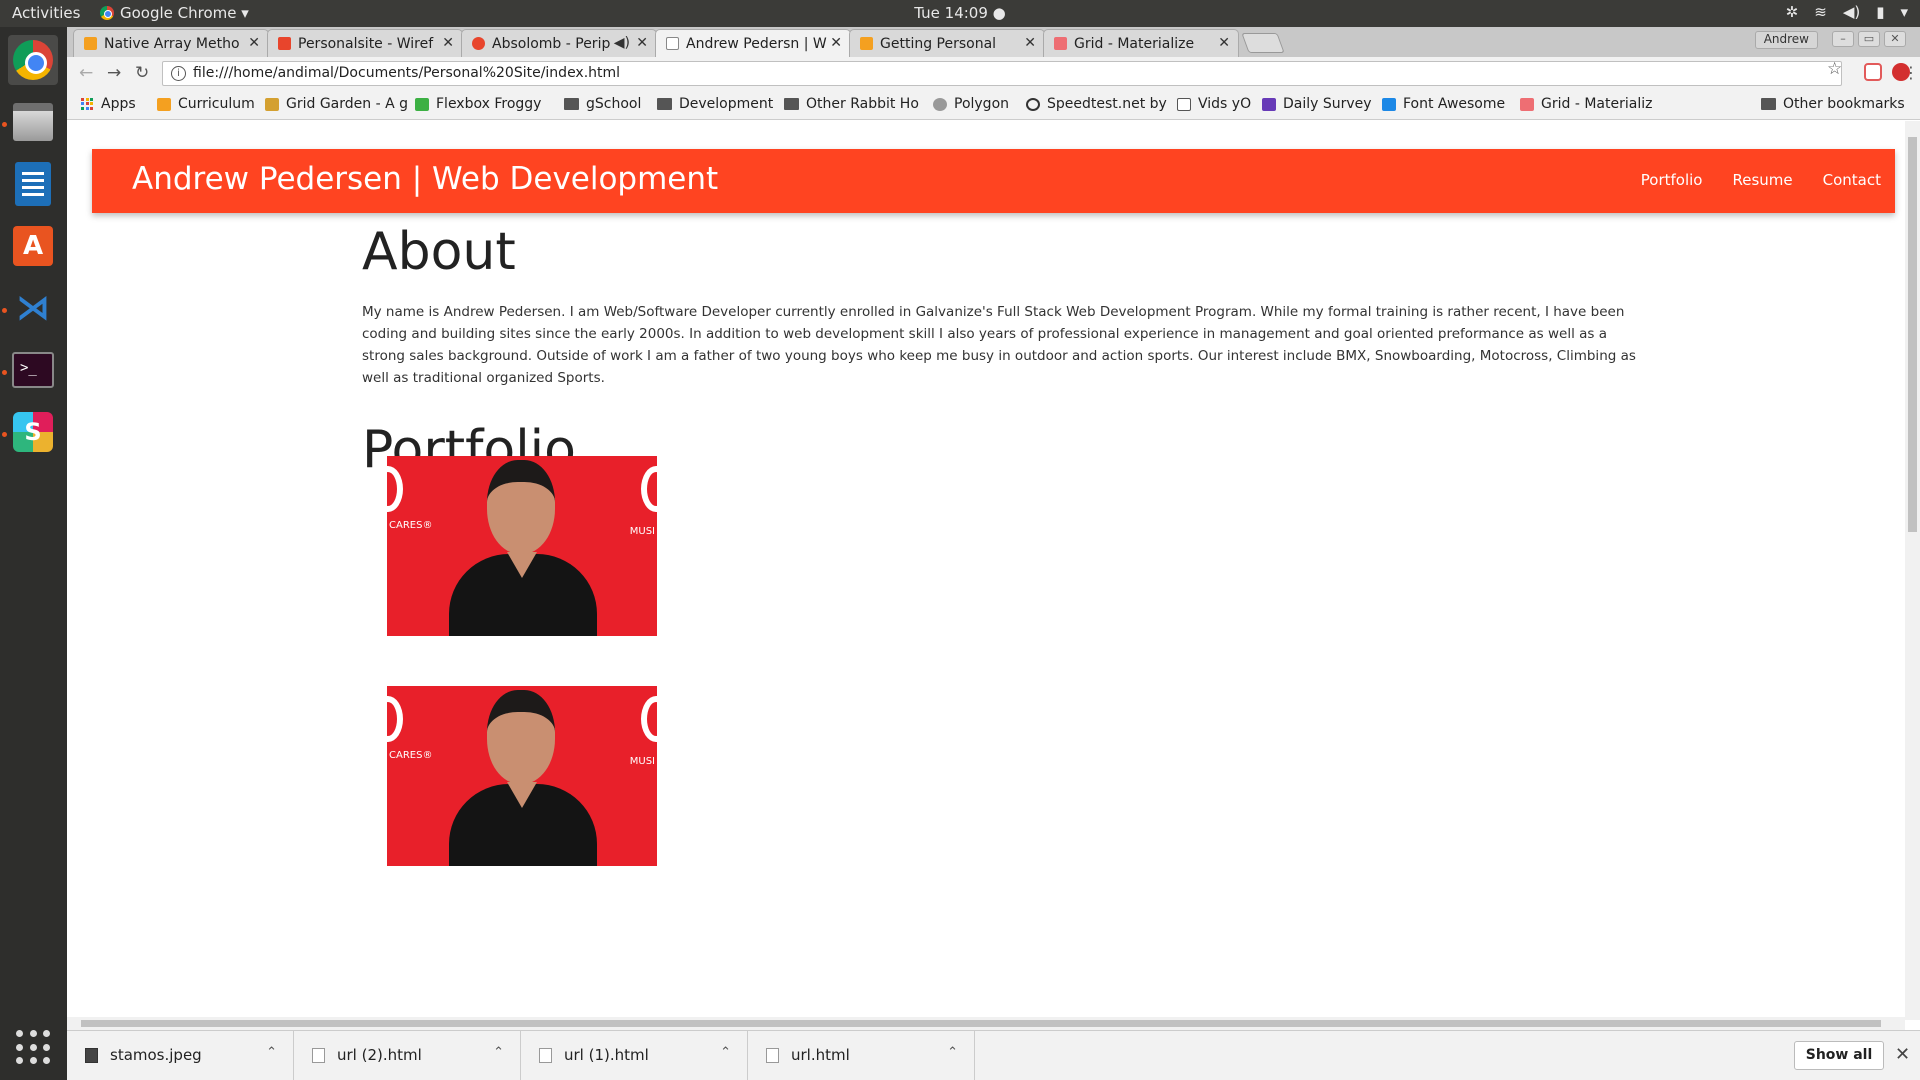 This screenshot has width=1920, height=1080. Describe the element at coordinates (1911, 72) in the screenshot. I see `menu-icon: ⋮` at that location.